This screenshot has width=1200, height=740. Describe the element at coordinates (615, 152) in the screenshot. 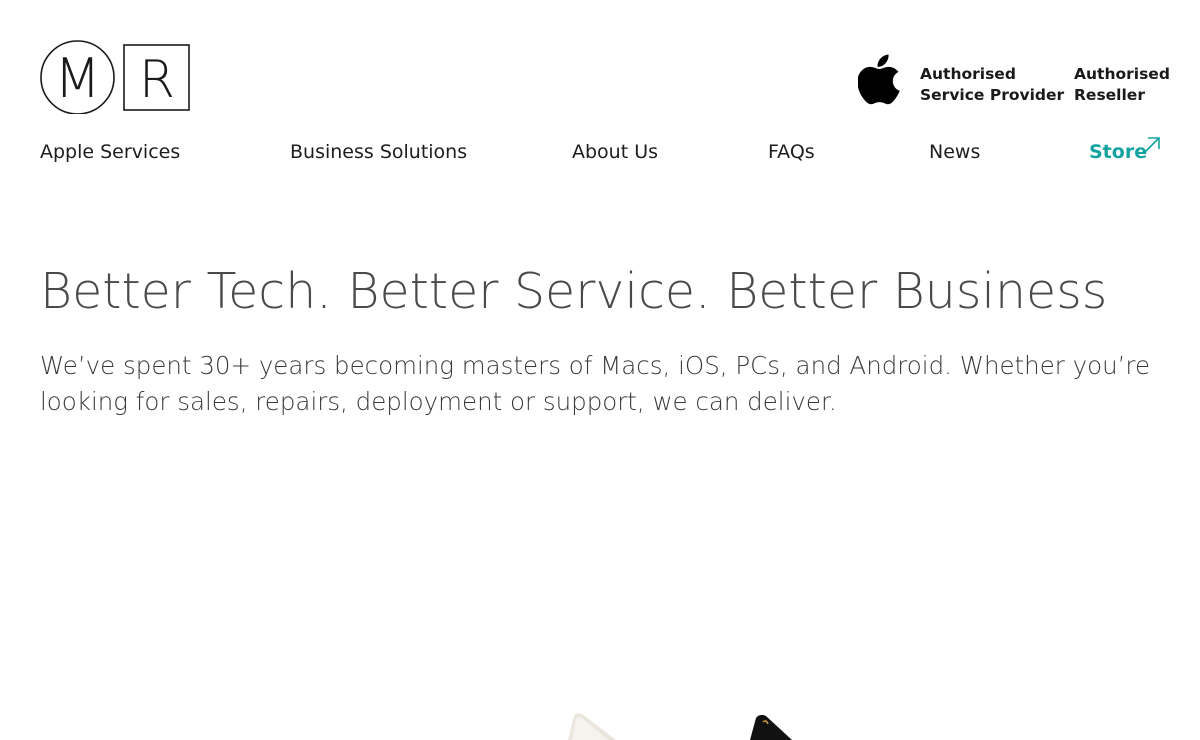

I see `nav-about-us: About Us` at that location.